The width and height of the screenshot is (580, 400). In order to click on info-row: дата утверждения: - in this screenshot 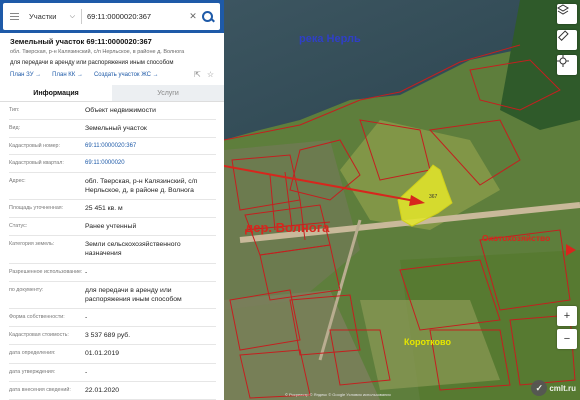, I will do `click(112, 373)`.